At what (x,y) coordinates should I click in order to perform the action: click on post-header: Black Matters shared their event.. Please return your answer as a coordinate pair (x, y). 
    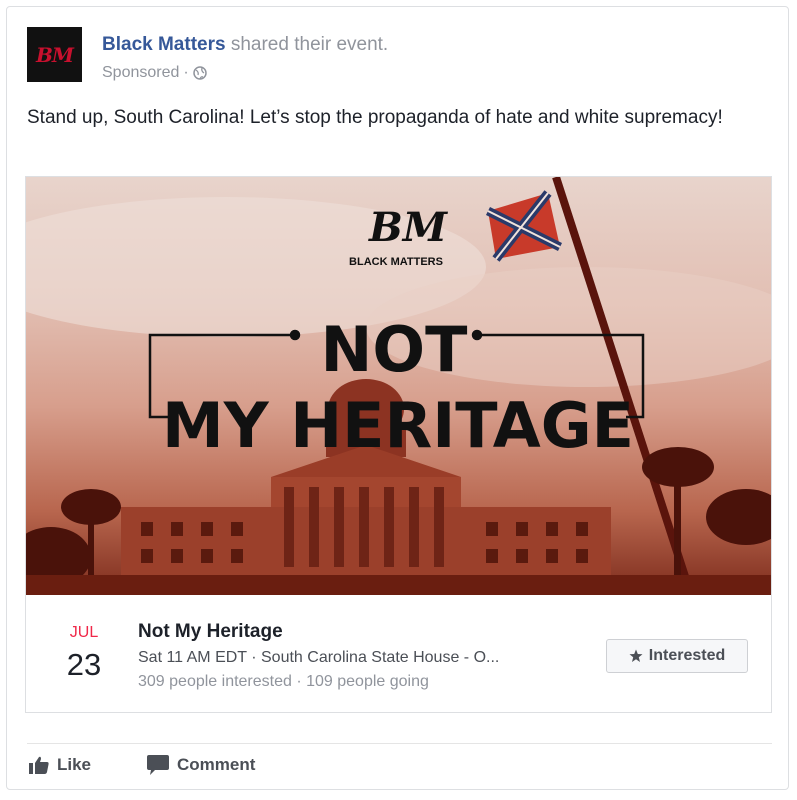
    Looking at the image, I should click on (245, 45).